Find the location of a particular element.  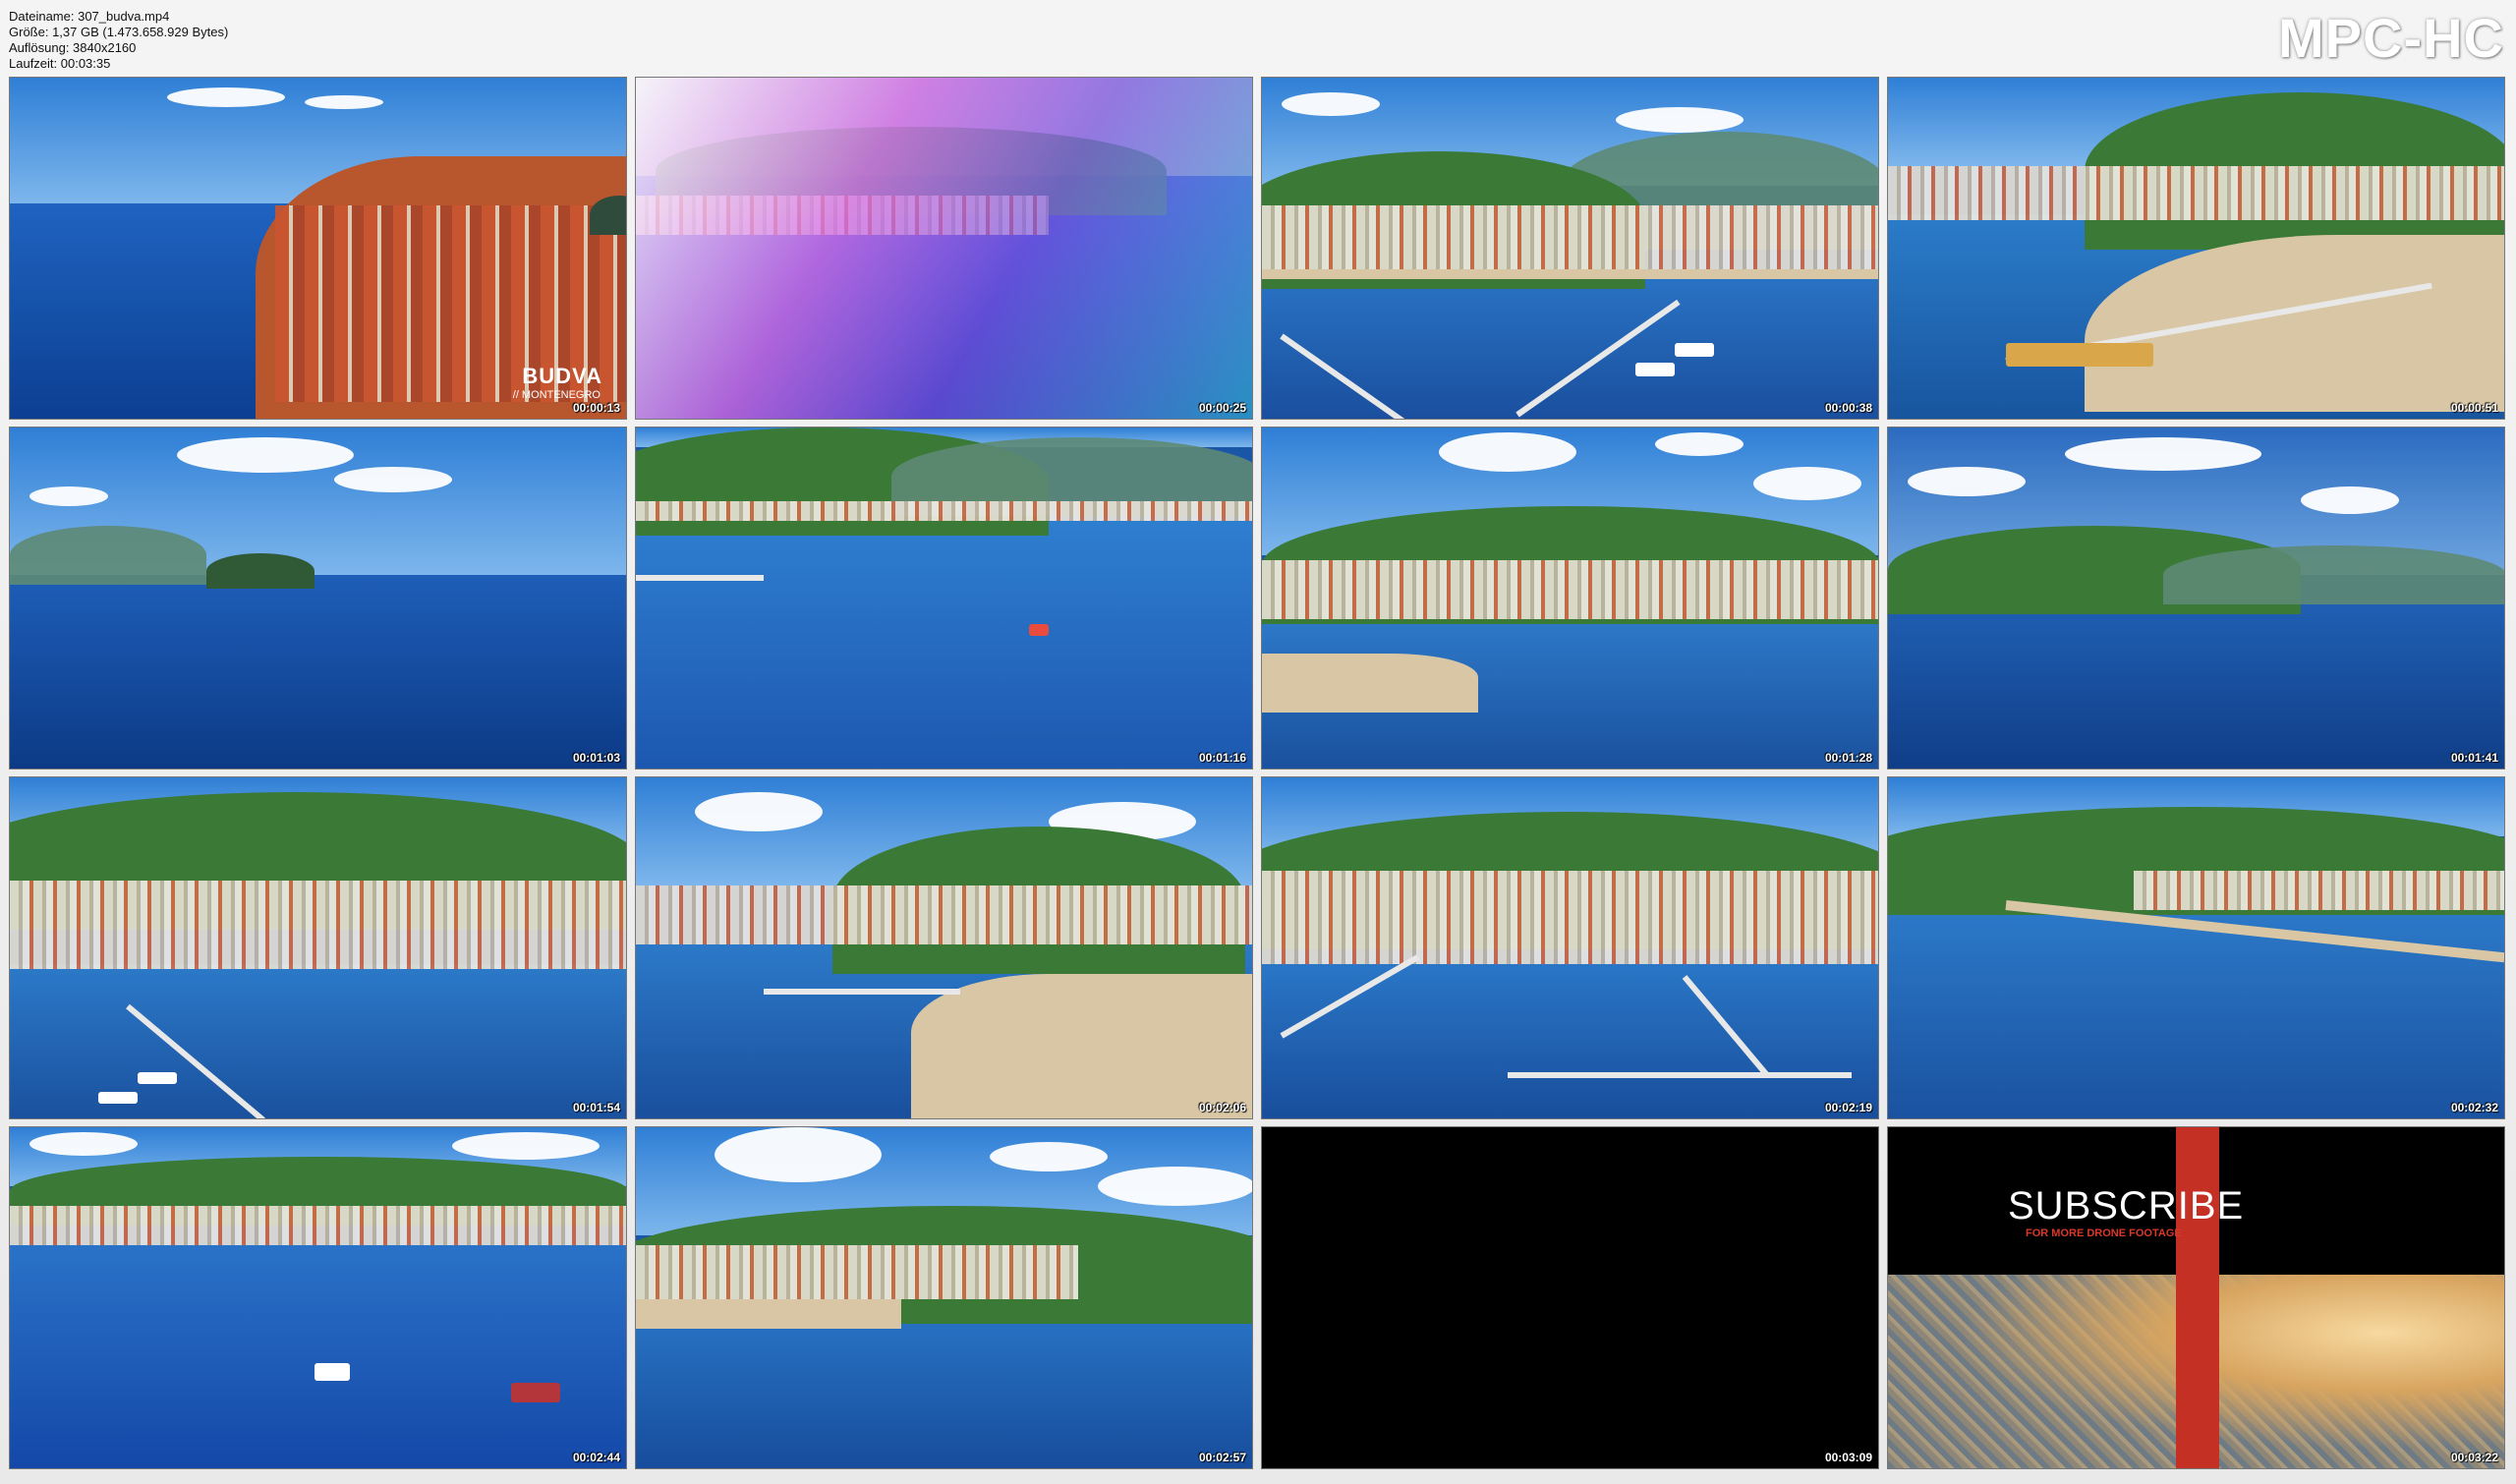

timestamp: 00:01:16 is located at coordinates (1222, 758).